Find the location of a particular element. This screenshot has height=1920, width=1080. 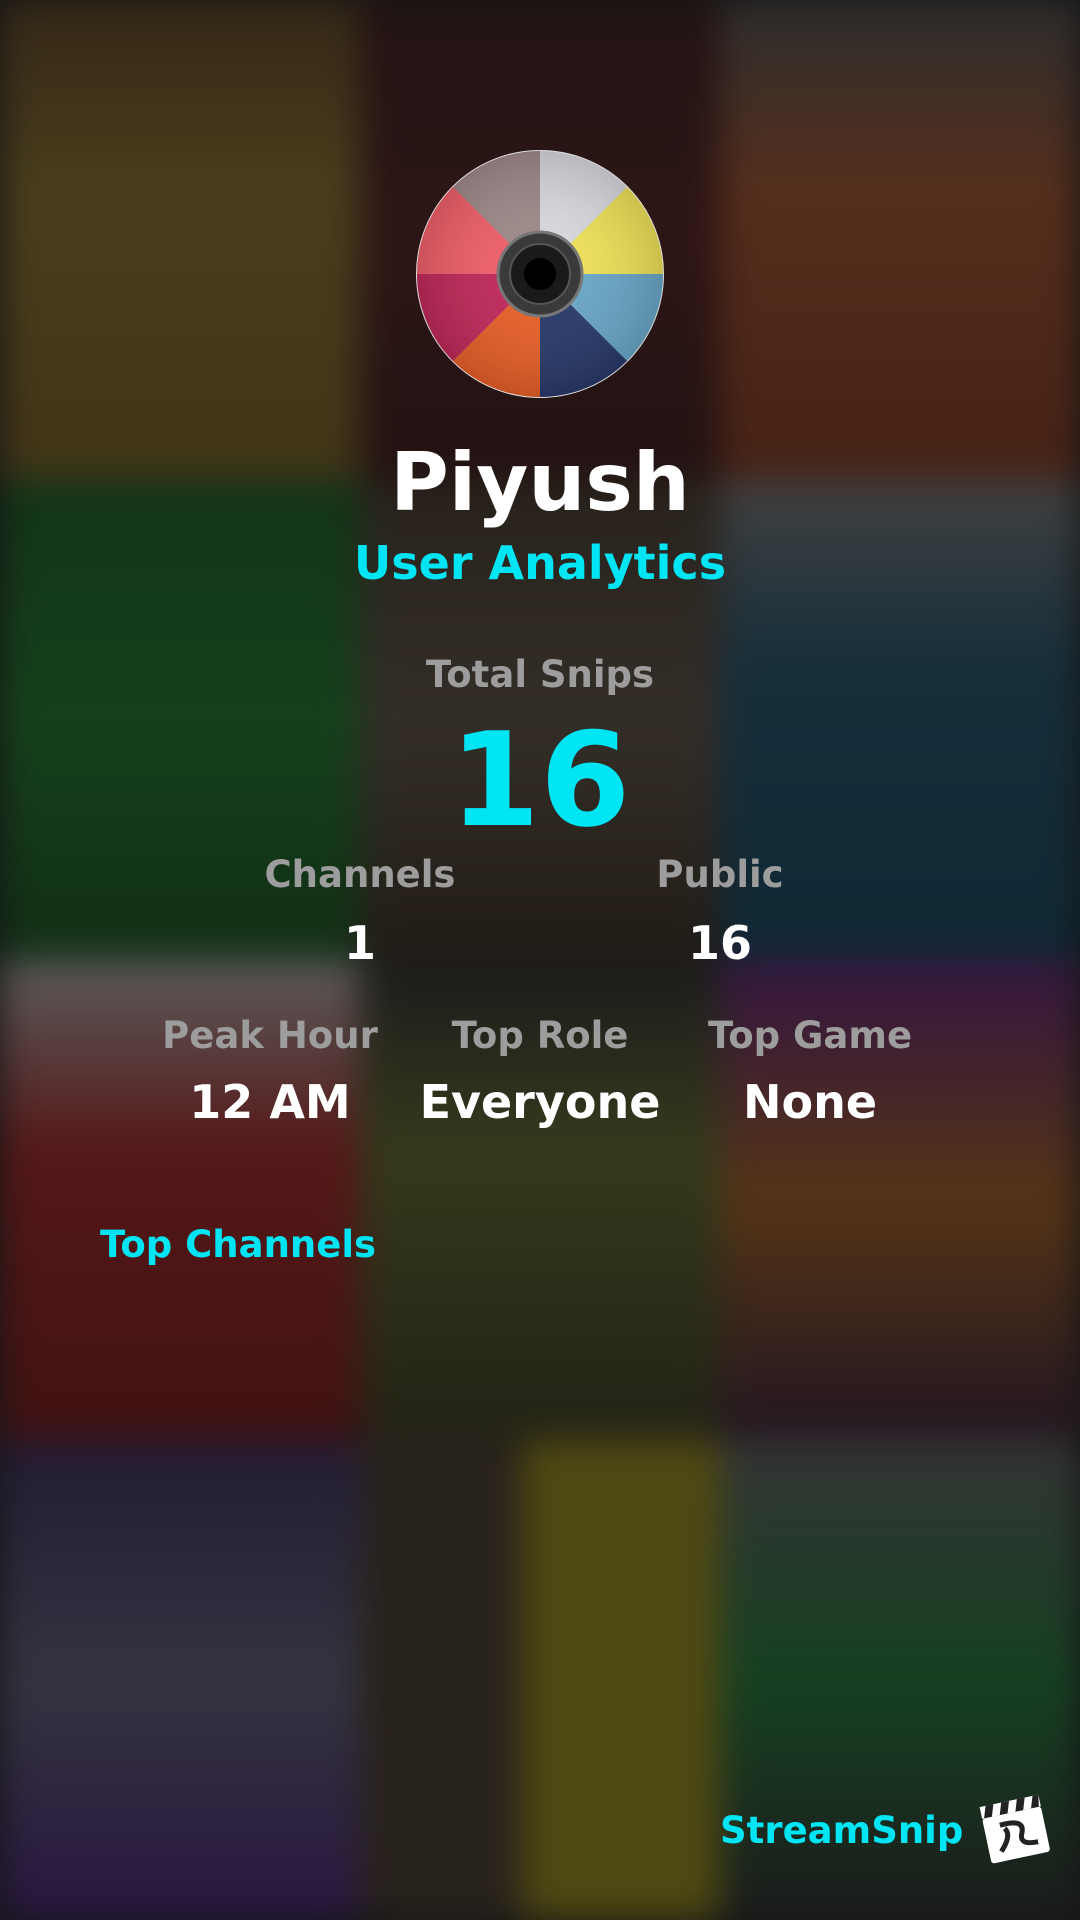

public-label: Public is located at coordinates (720, 874).